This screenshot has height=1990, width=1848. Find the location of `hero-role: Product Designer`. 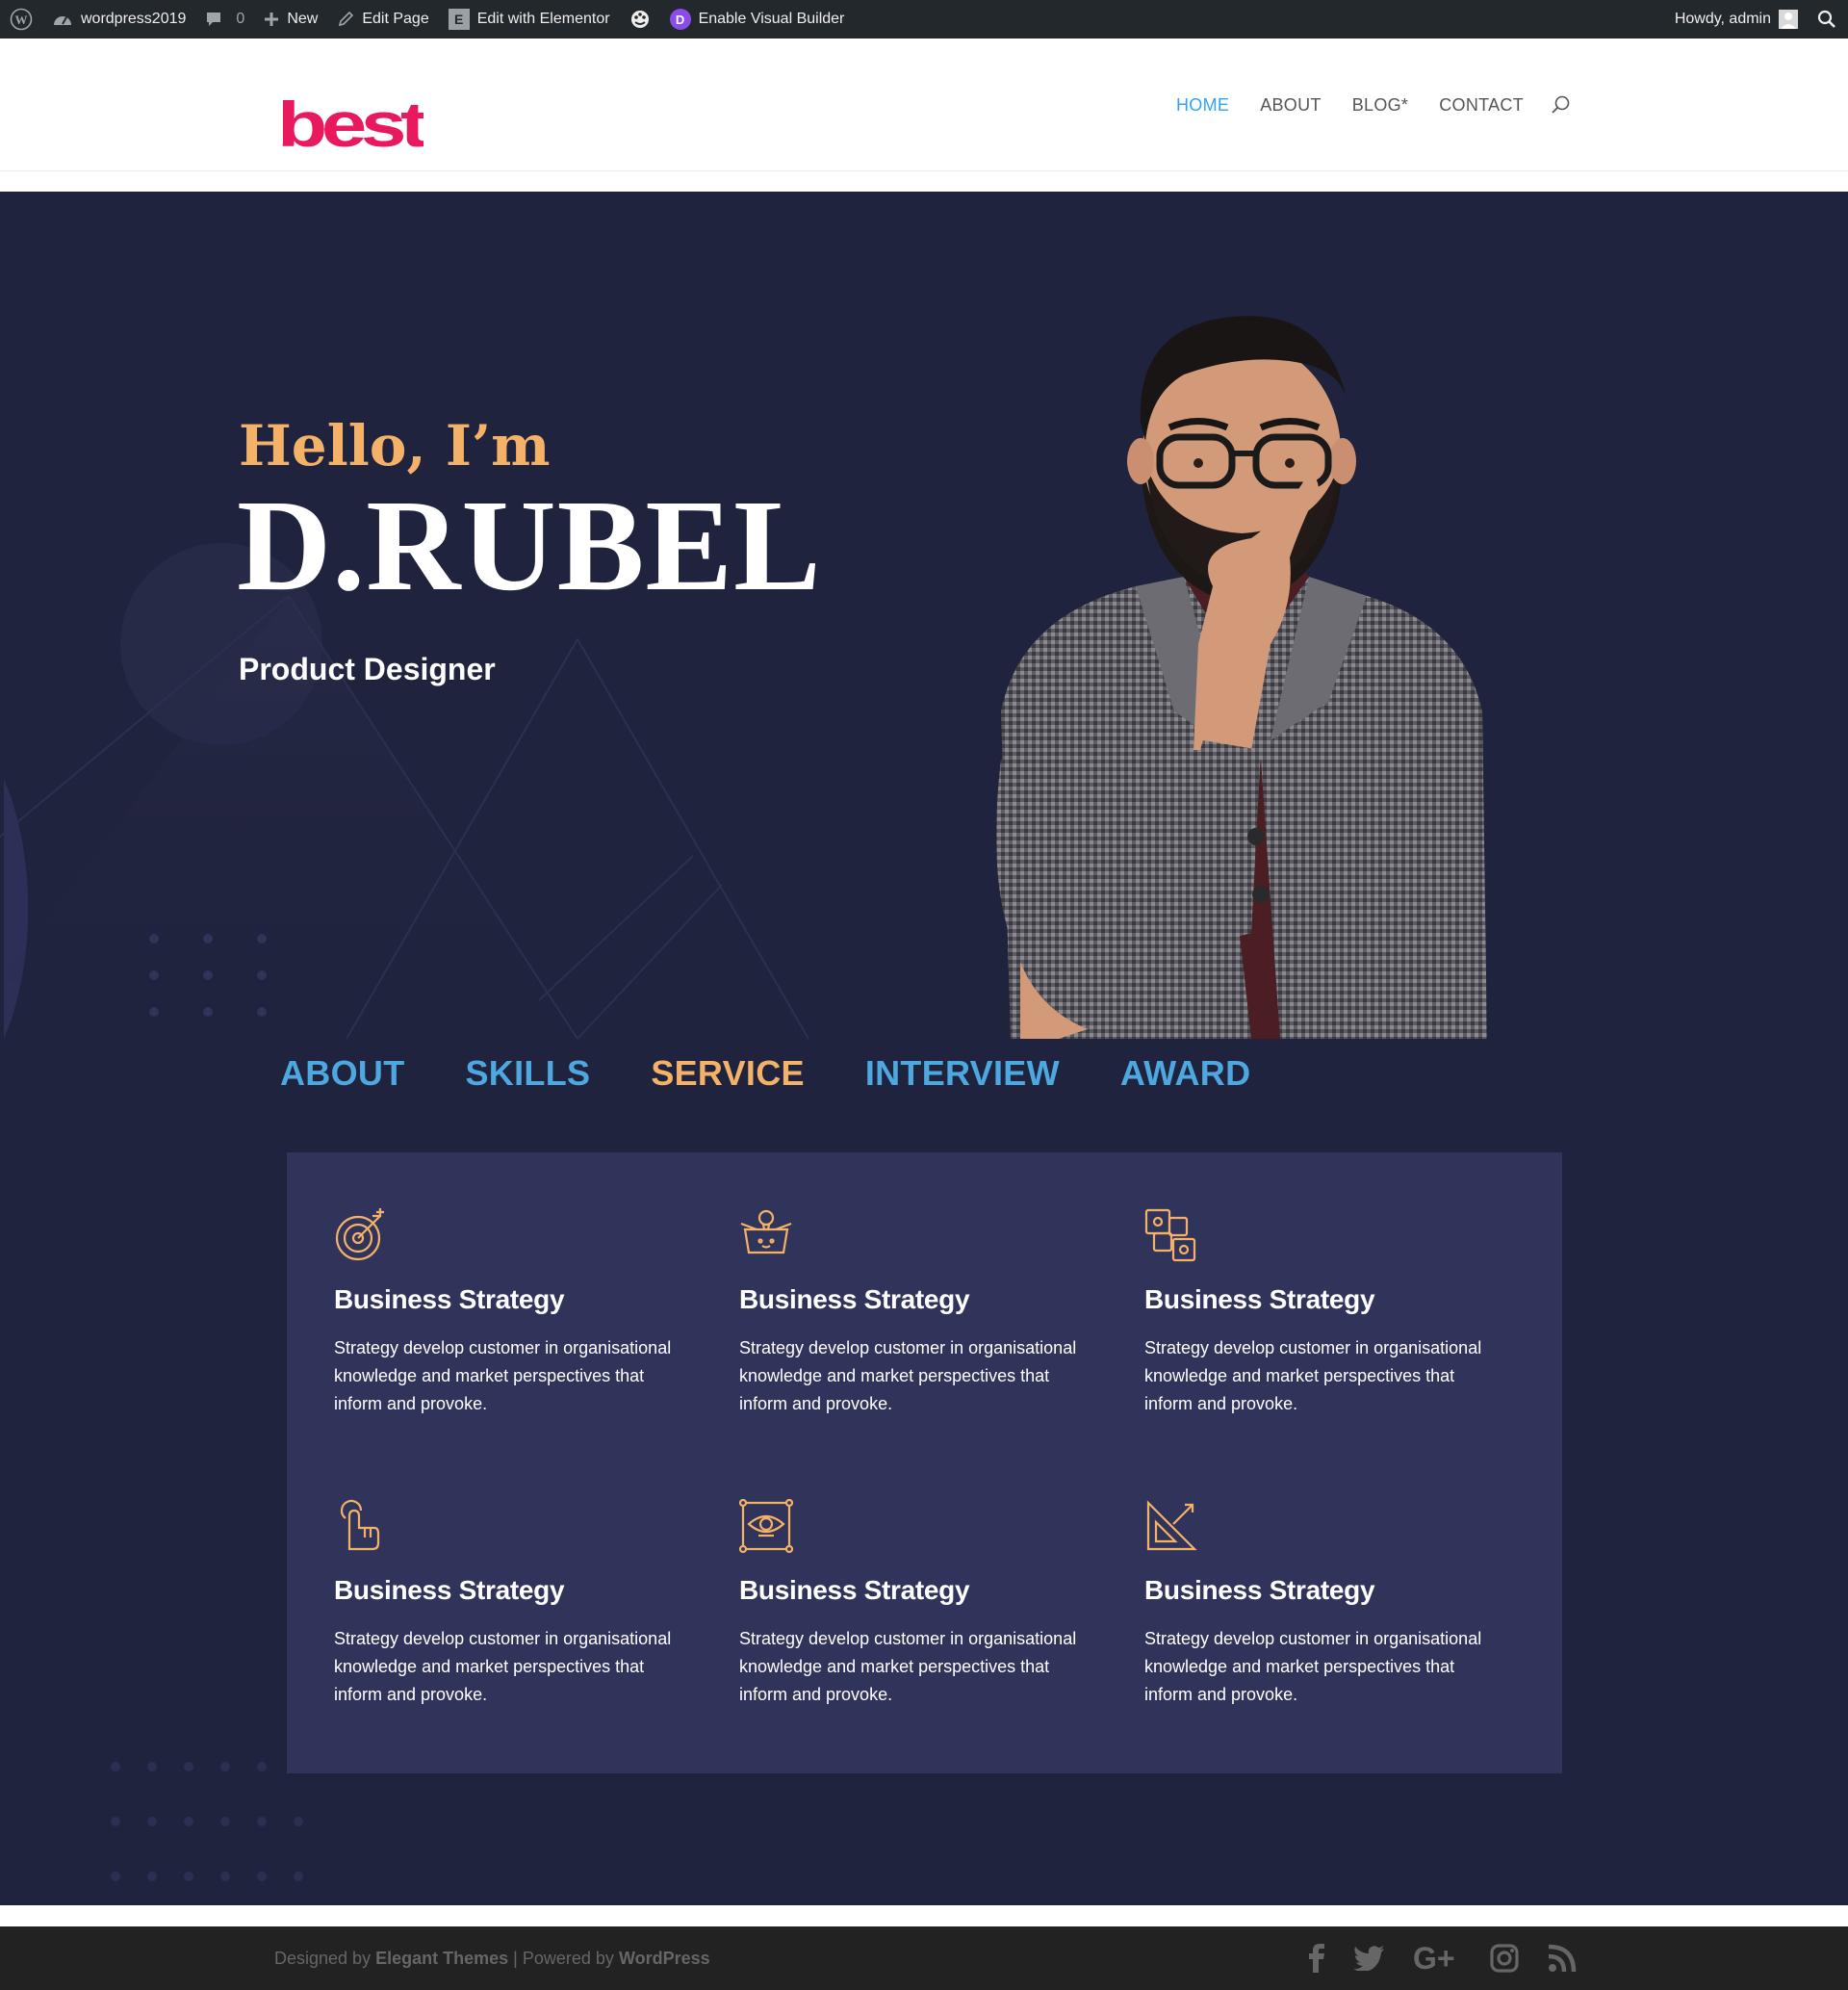

hero-role: Product Designer is located at coordinates (367, 669).